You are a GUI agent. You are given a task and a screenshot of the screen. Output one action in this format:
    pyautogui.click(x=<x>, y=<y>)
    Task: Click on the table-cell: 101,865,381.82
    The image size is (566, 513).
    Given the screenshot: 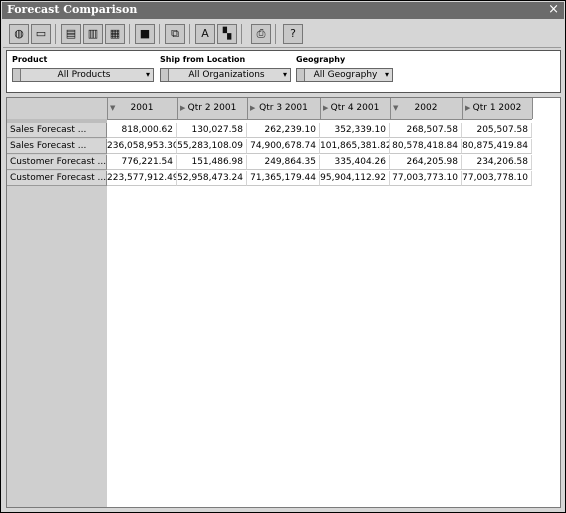 What is the action you would take?
    pyautogui.click(x=355, y=146)
    